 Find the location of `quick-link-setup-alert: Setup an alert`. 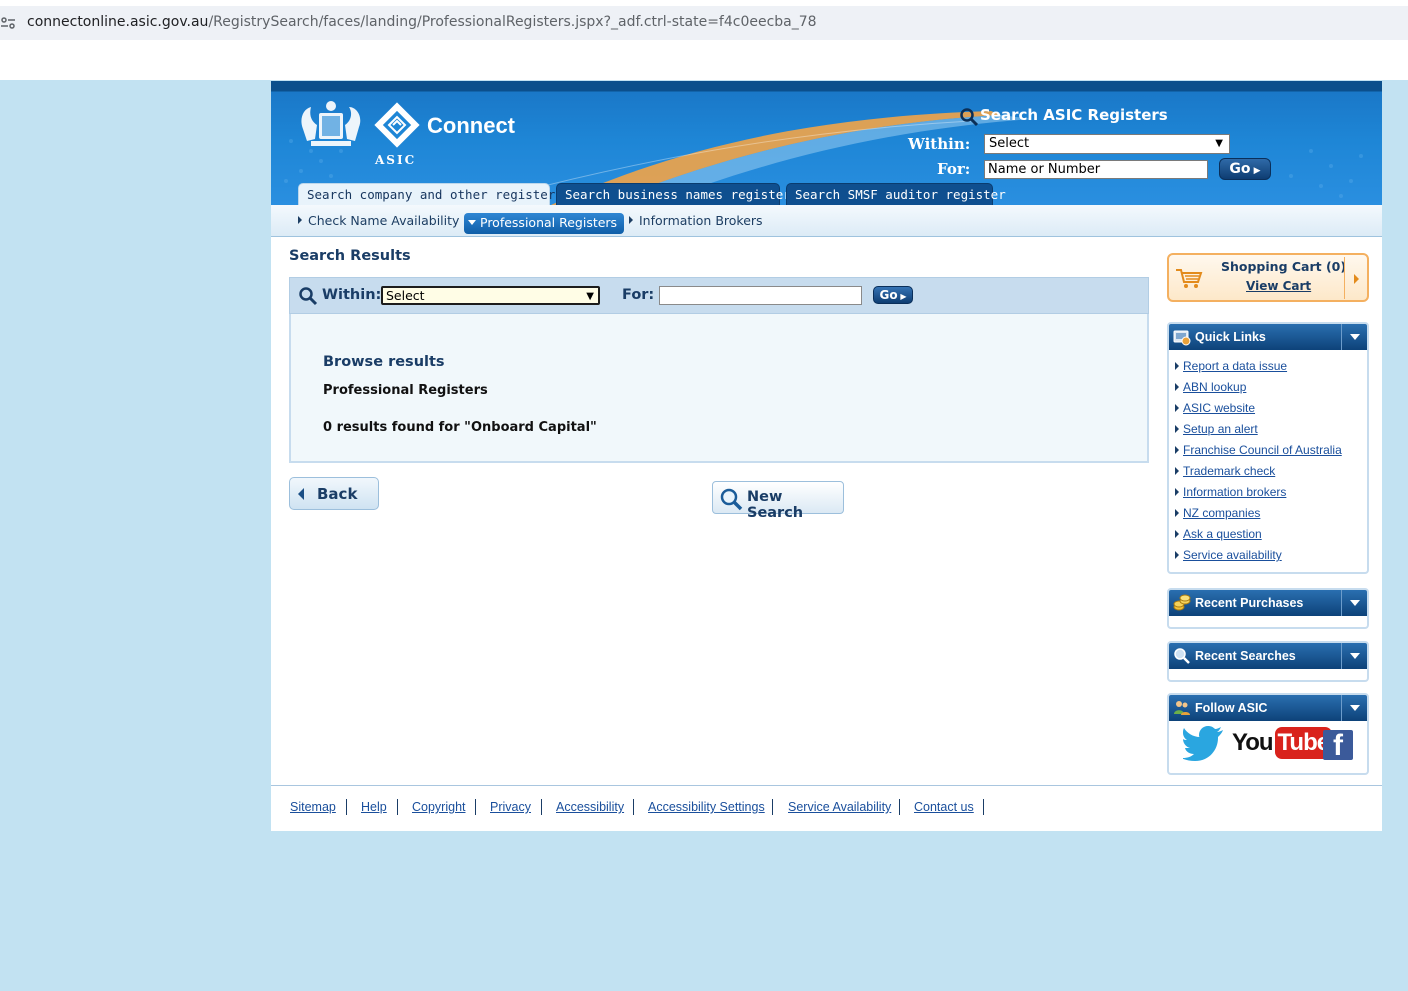

quick-link-setup-alert: Setup an alert is located at coordinates (1216, 429).